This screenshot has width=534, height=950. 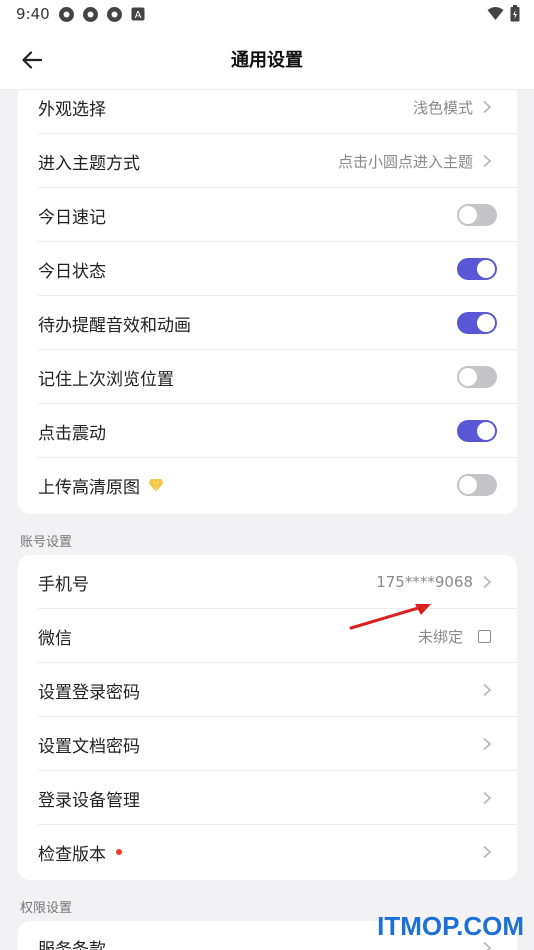 I want to click on section-title-permission: 权限设置, so click(x=46, y=908).